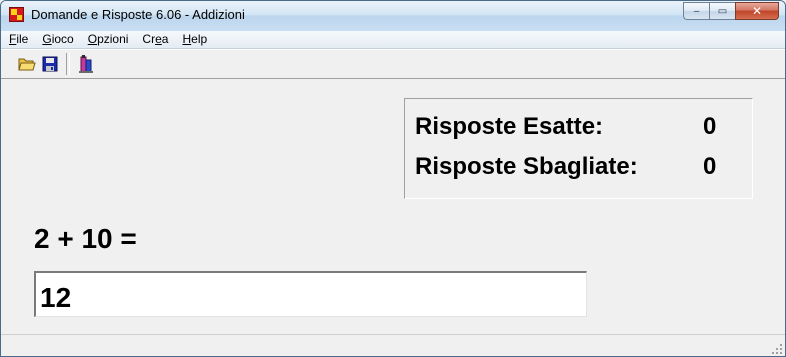  I want to click on close-button: ✕, so click(757, 11).